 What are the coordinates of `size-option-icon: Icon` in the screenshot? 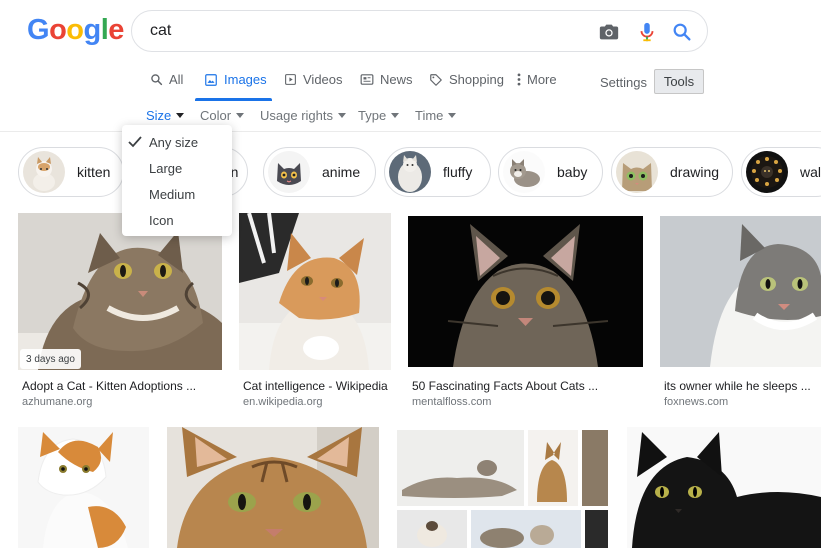 It's located at (161, 220).